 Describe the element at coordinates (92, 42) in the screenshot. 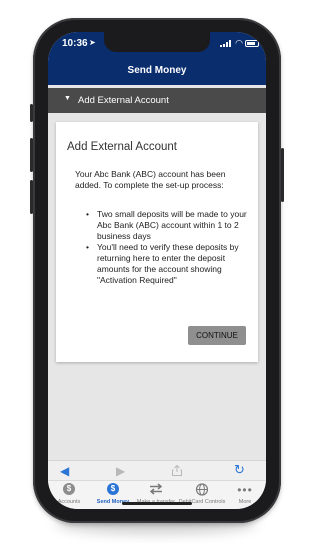

I see `location-arrow-icon: ➤` at that location.